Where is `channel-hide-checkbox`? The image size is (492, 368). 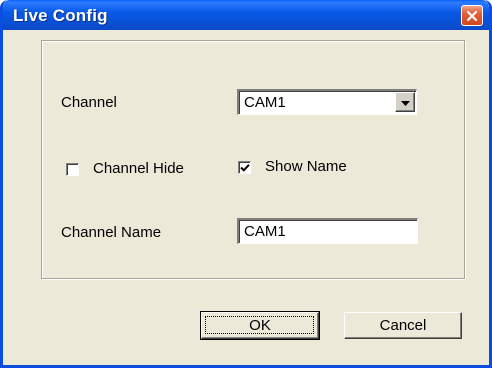
channel-hide-checkbox is located at coordinates (72, 169).